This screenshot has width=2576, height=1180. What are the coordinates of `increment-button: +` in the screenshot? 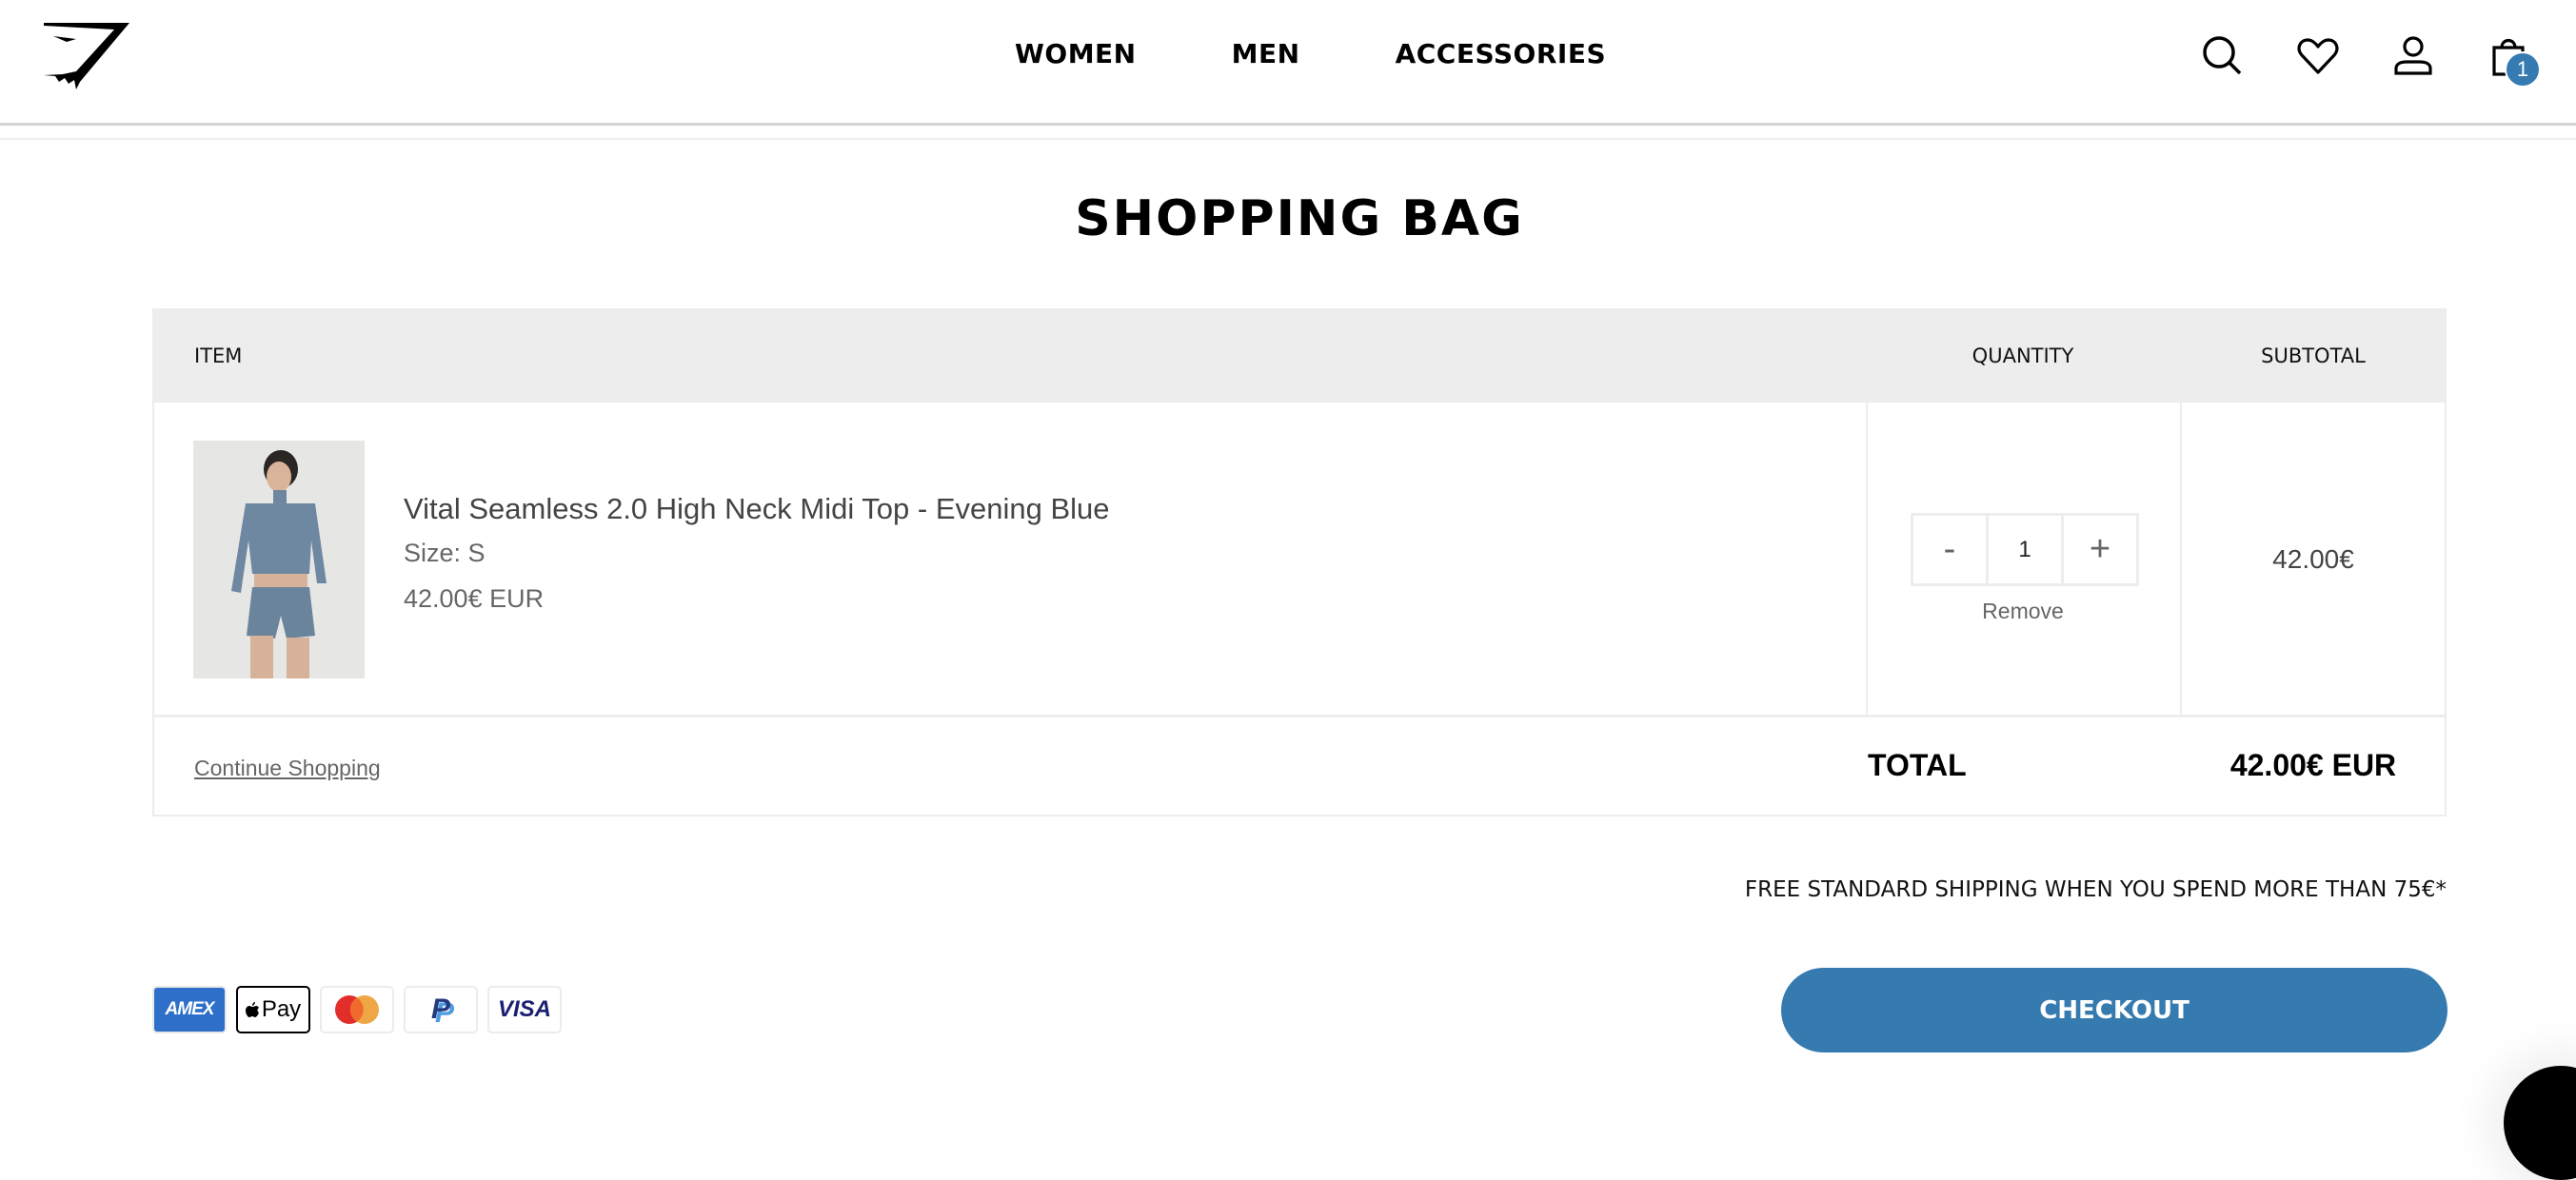 It's located at (2100, 549).